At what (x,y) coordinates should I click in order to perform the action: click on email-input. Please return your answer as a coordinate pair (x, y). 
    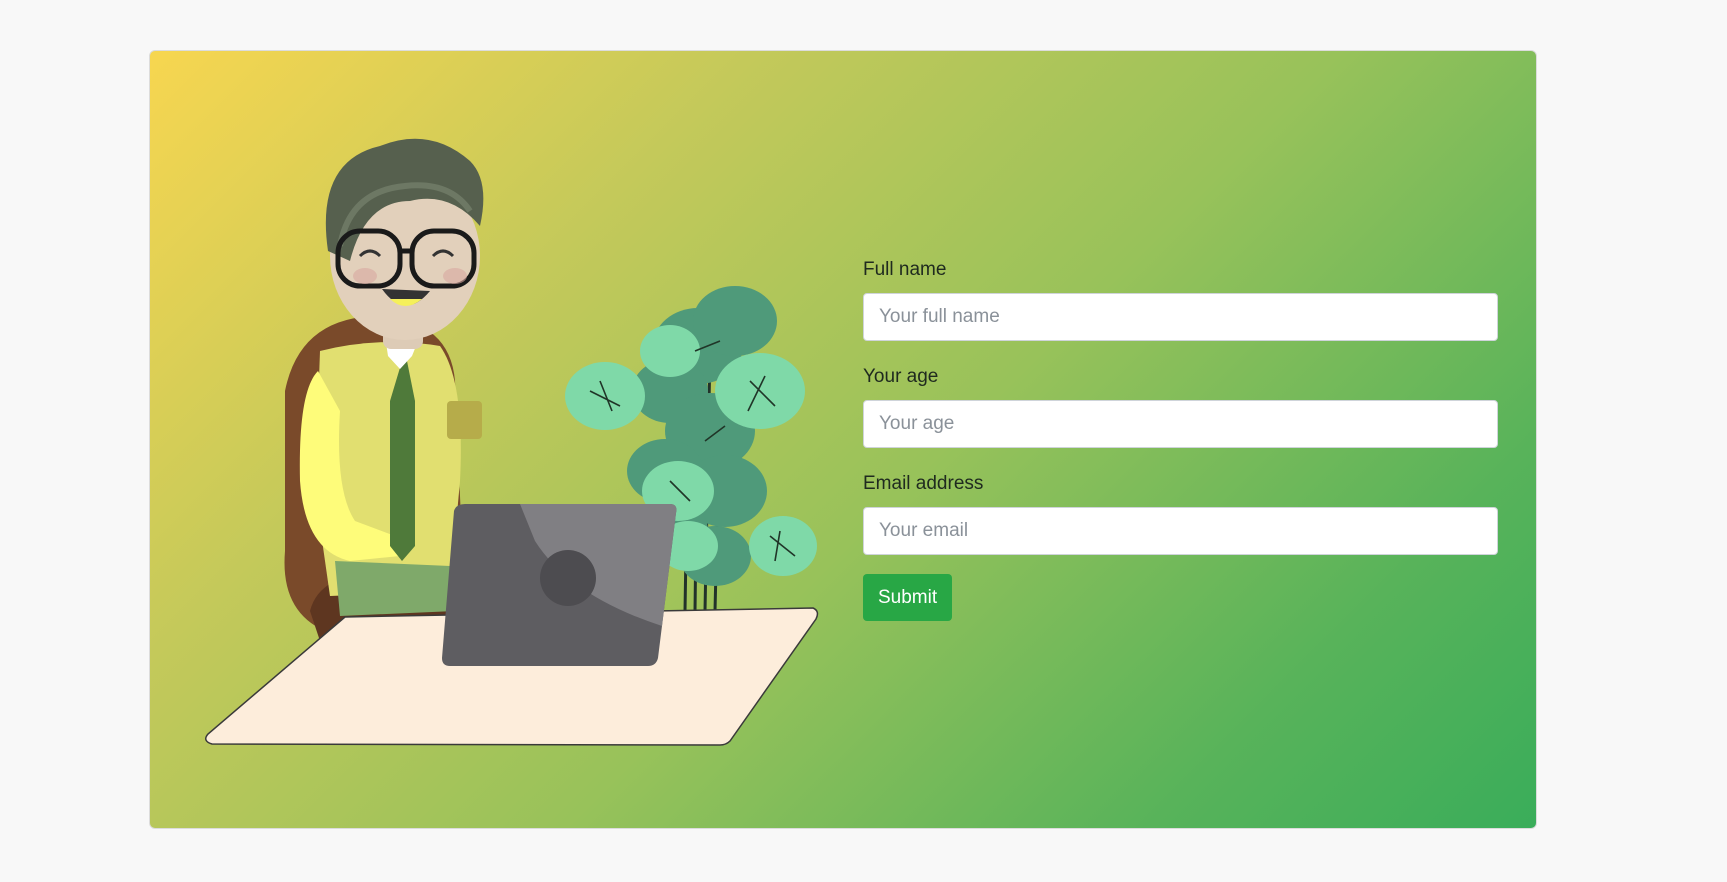
    Looking at the image, I should click on (1180, 531).